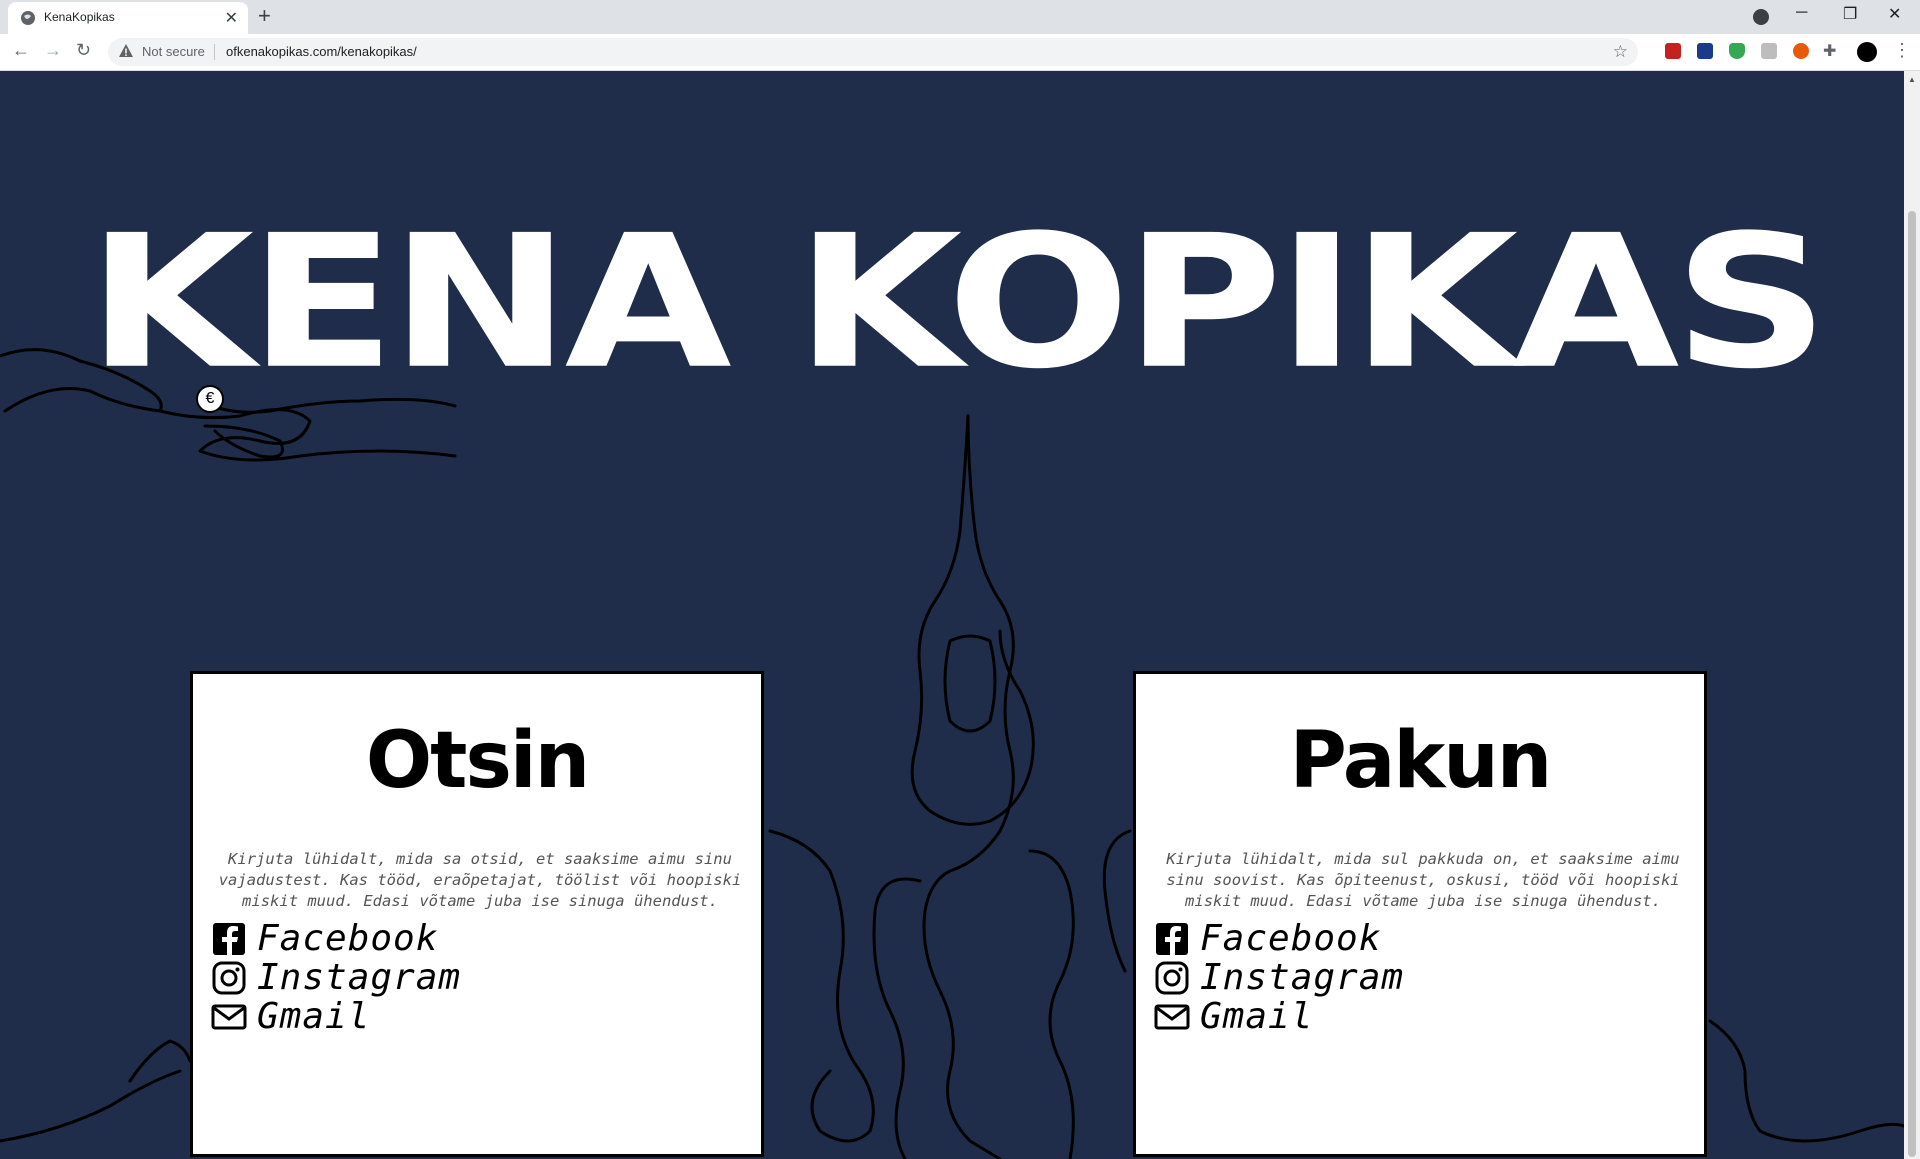 This screenshot has height=1159, width=1920. What do you see at coordinates (1673, 51) in the screenshot?
I see `pdf-extension-icon` at bounding box center [1673, 51].